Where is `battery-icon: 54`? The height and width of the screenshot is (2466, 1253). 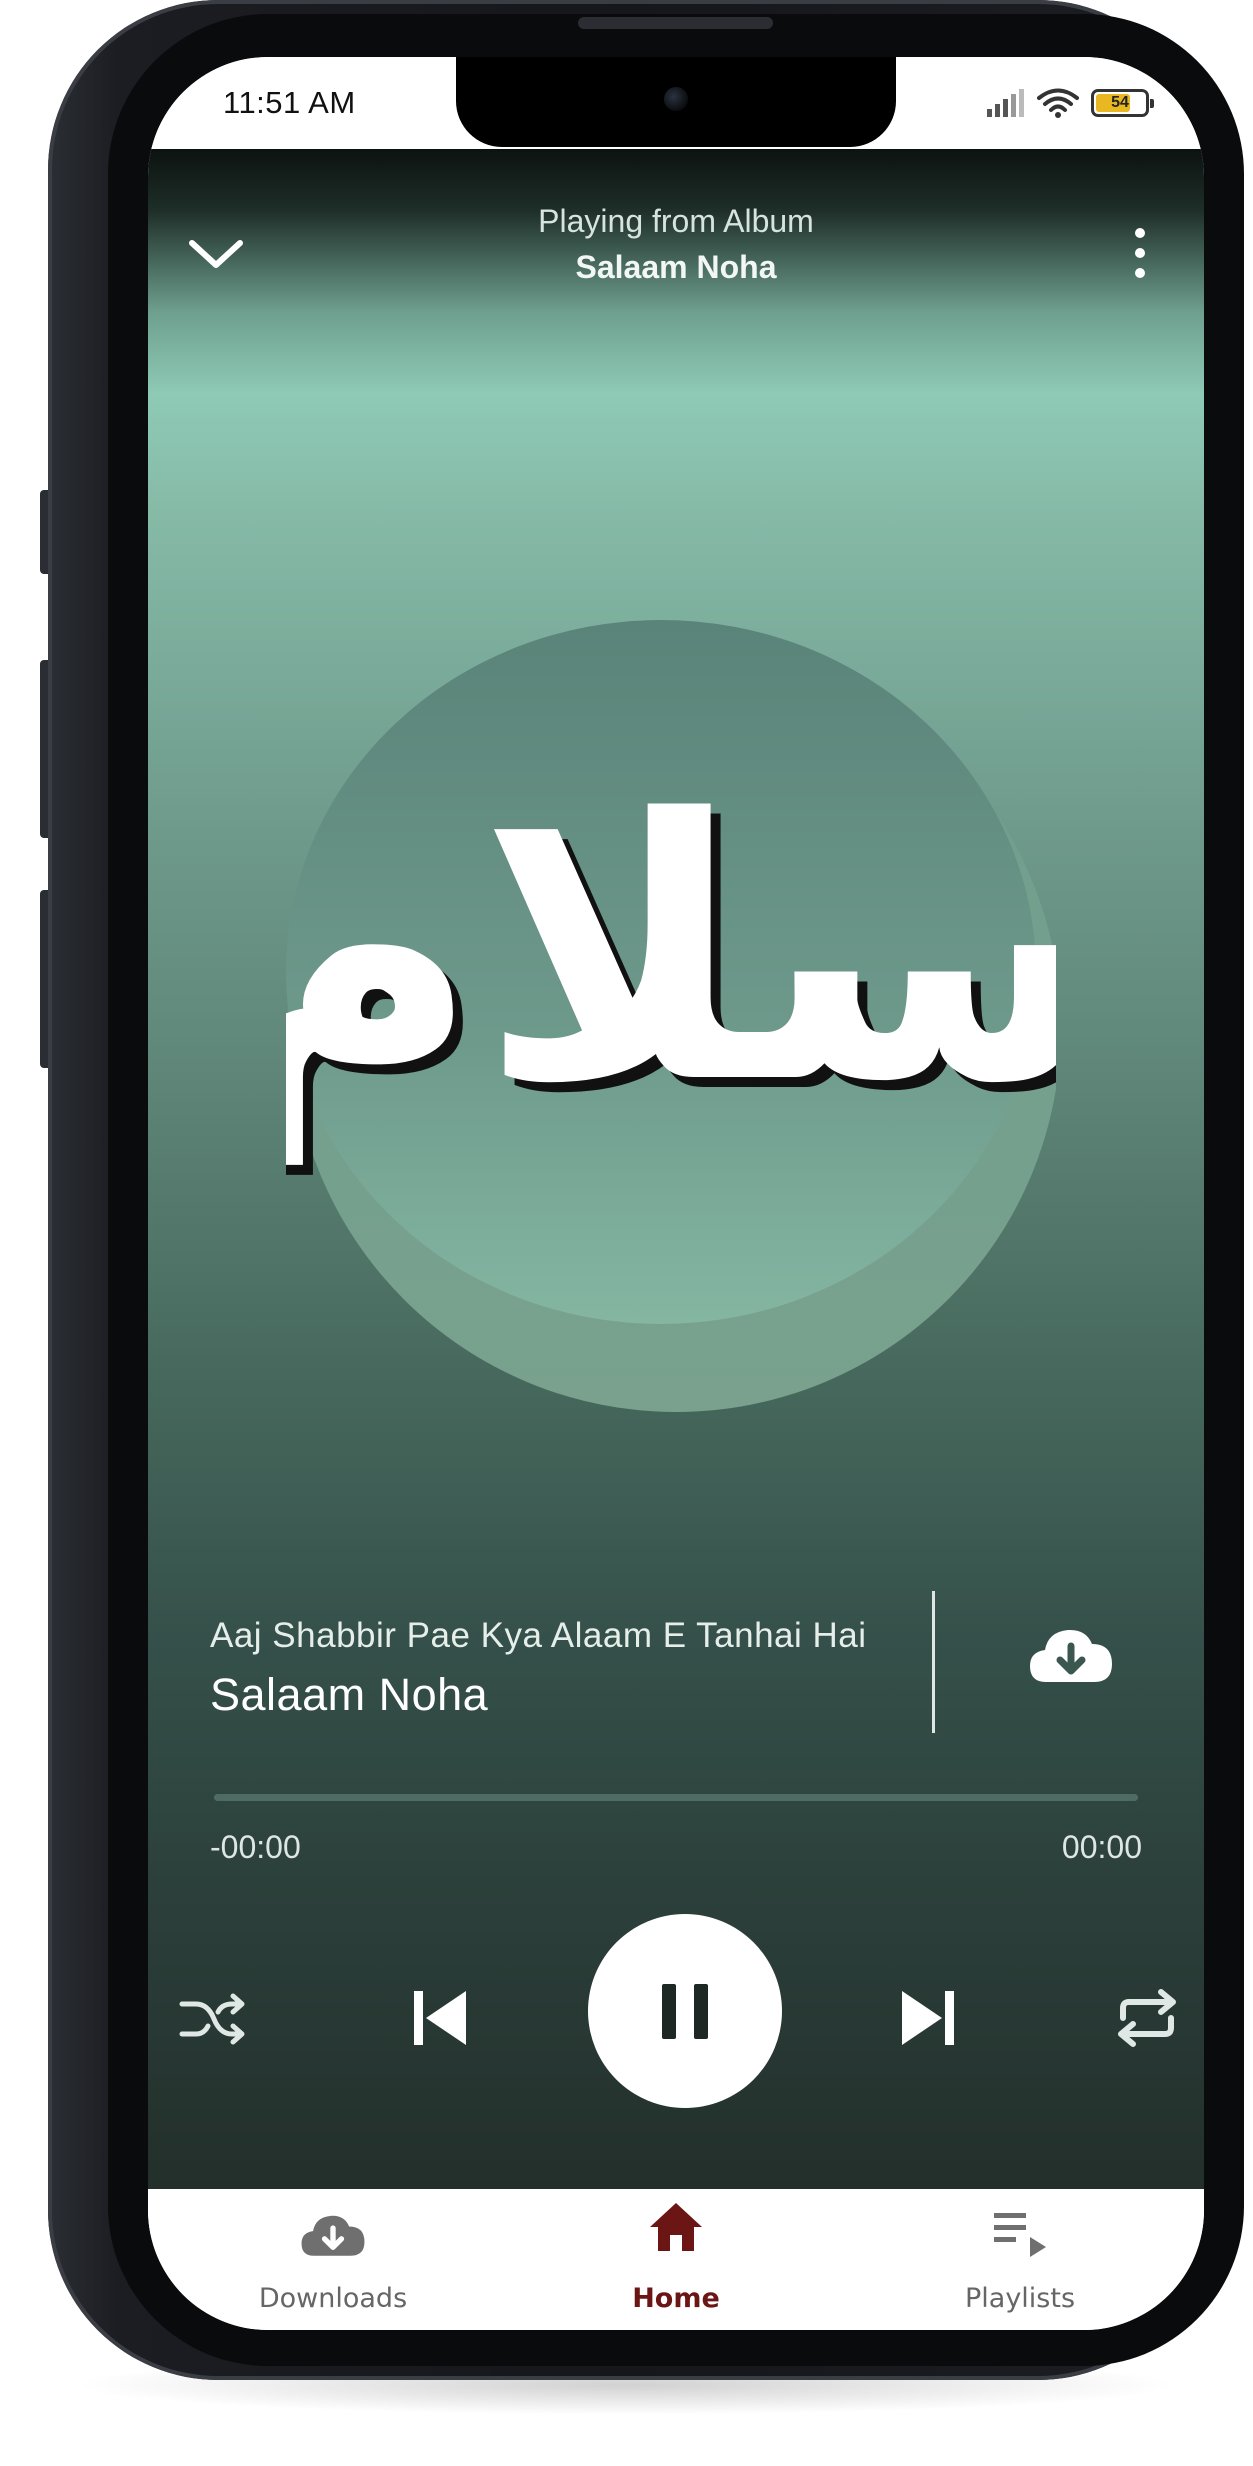
battery-icon: 54 is located at coordinates (1122, 103).